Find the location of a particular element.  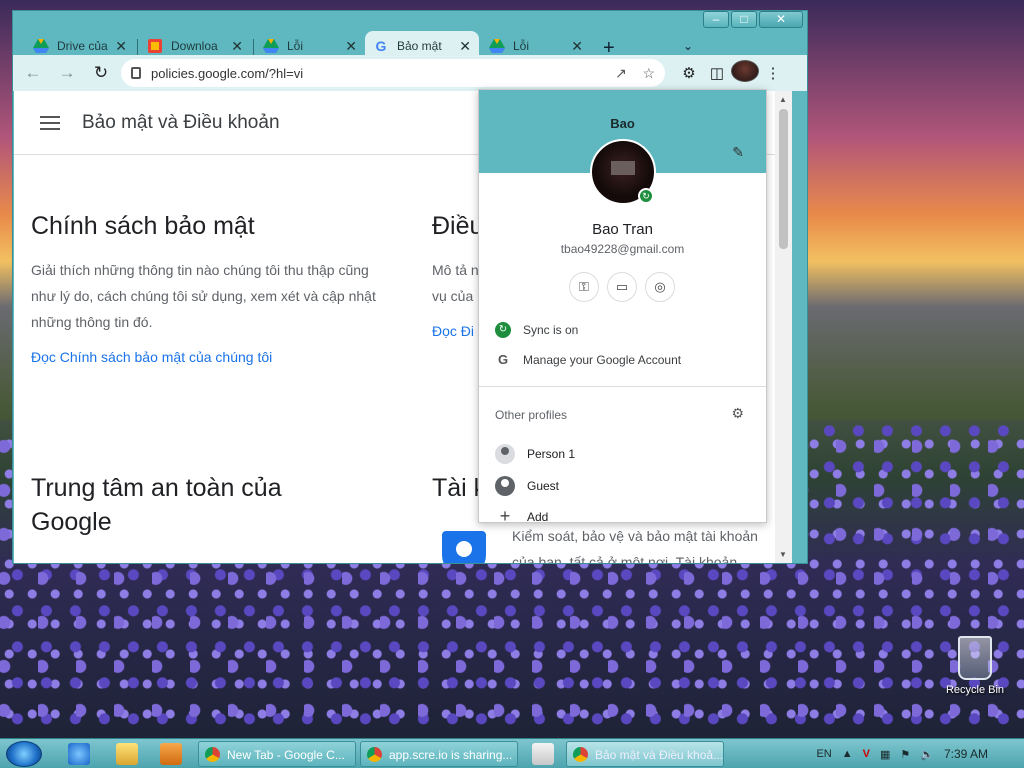

manage-account-label: Manage your Google Account is located at coordinates (602, 360).